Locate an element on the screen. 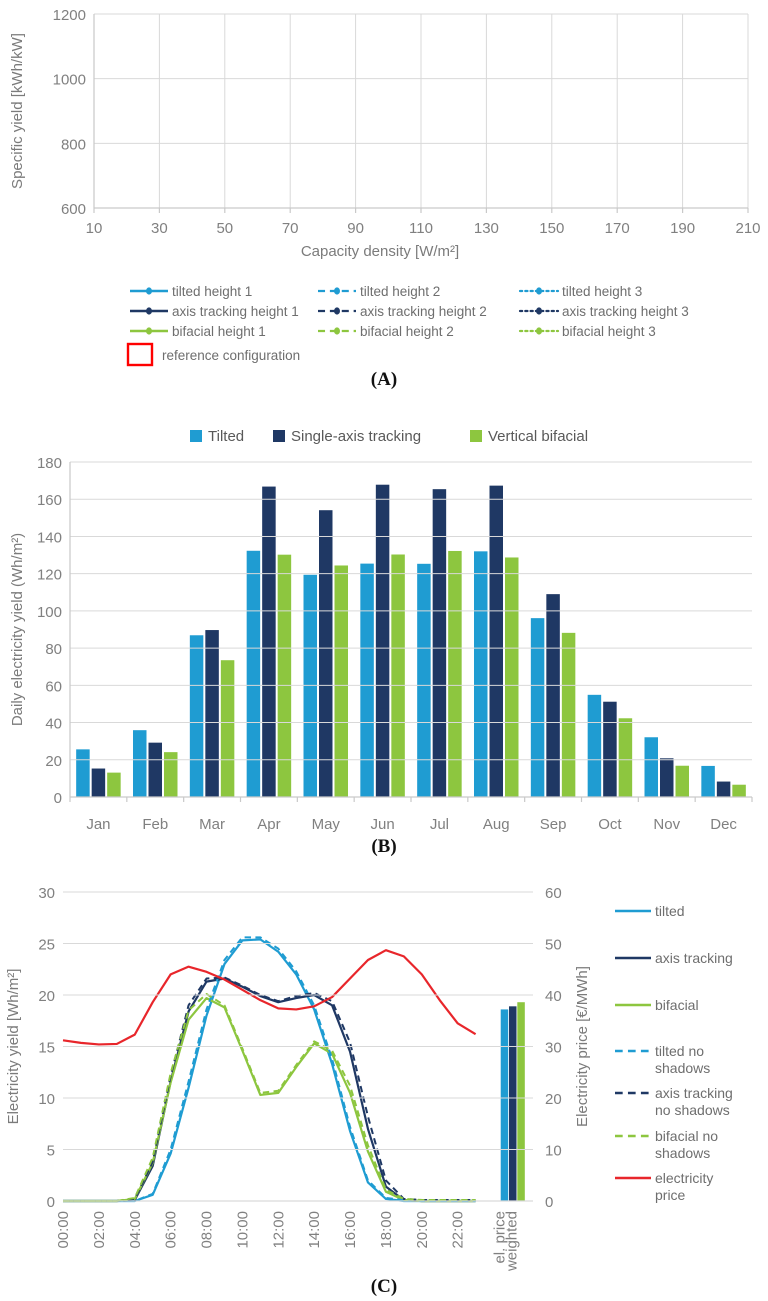  legend-label: price is located at coordinates (670, 1195).